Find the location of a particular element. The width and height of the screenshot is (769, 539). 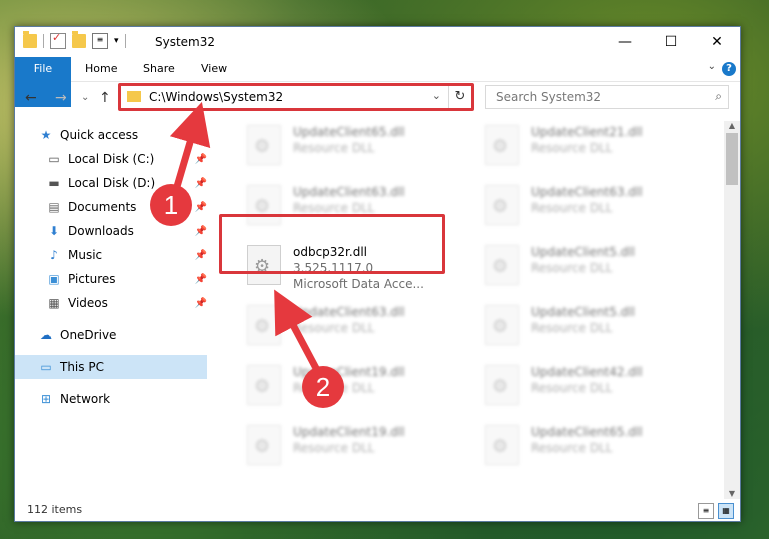

music-icon: ♪ is located at coordinates (54, 255).